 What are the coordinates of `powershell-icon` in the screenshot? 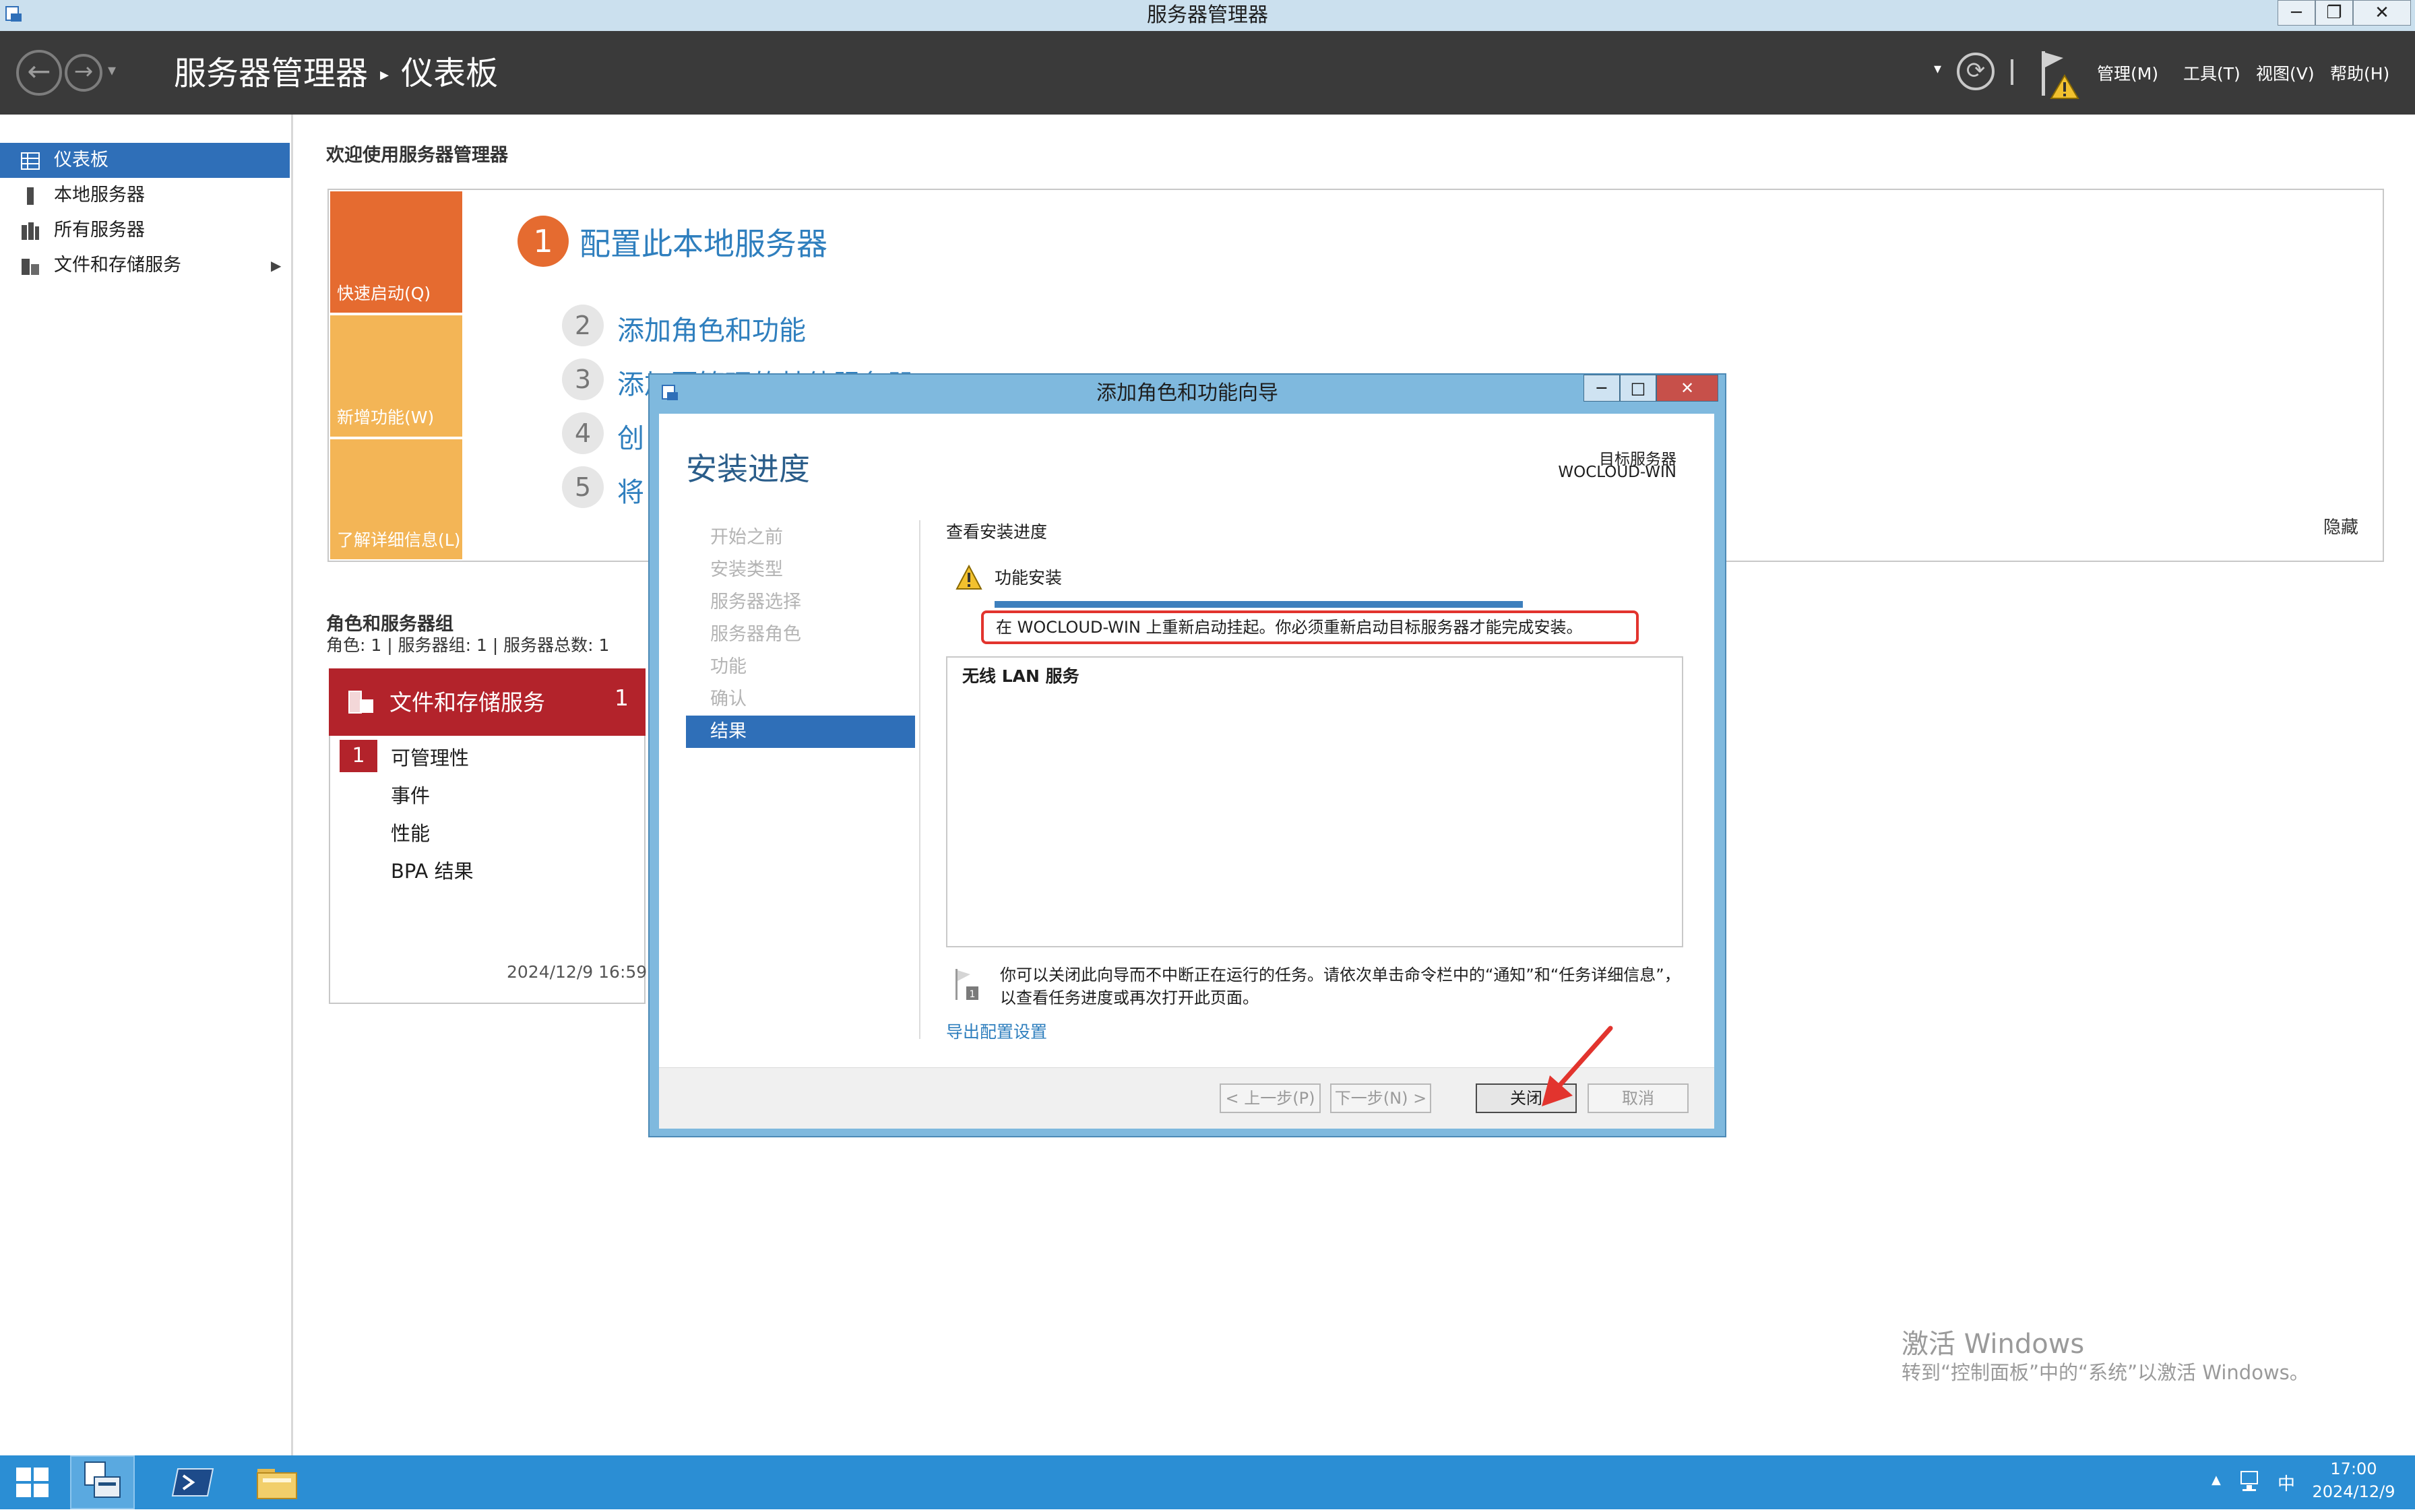 It's located at (192, 1482).